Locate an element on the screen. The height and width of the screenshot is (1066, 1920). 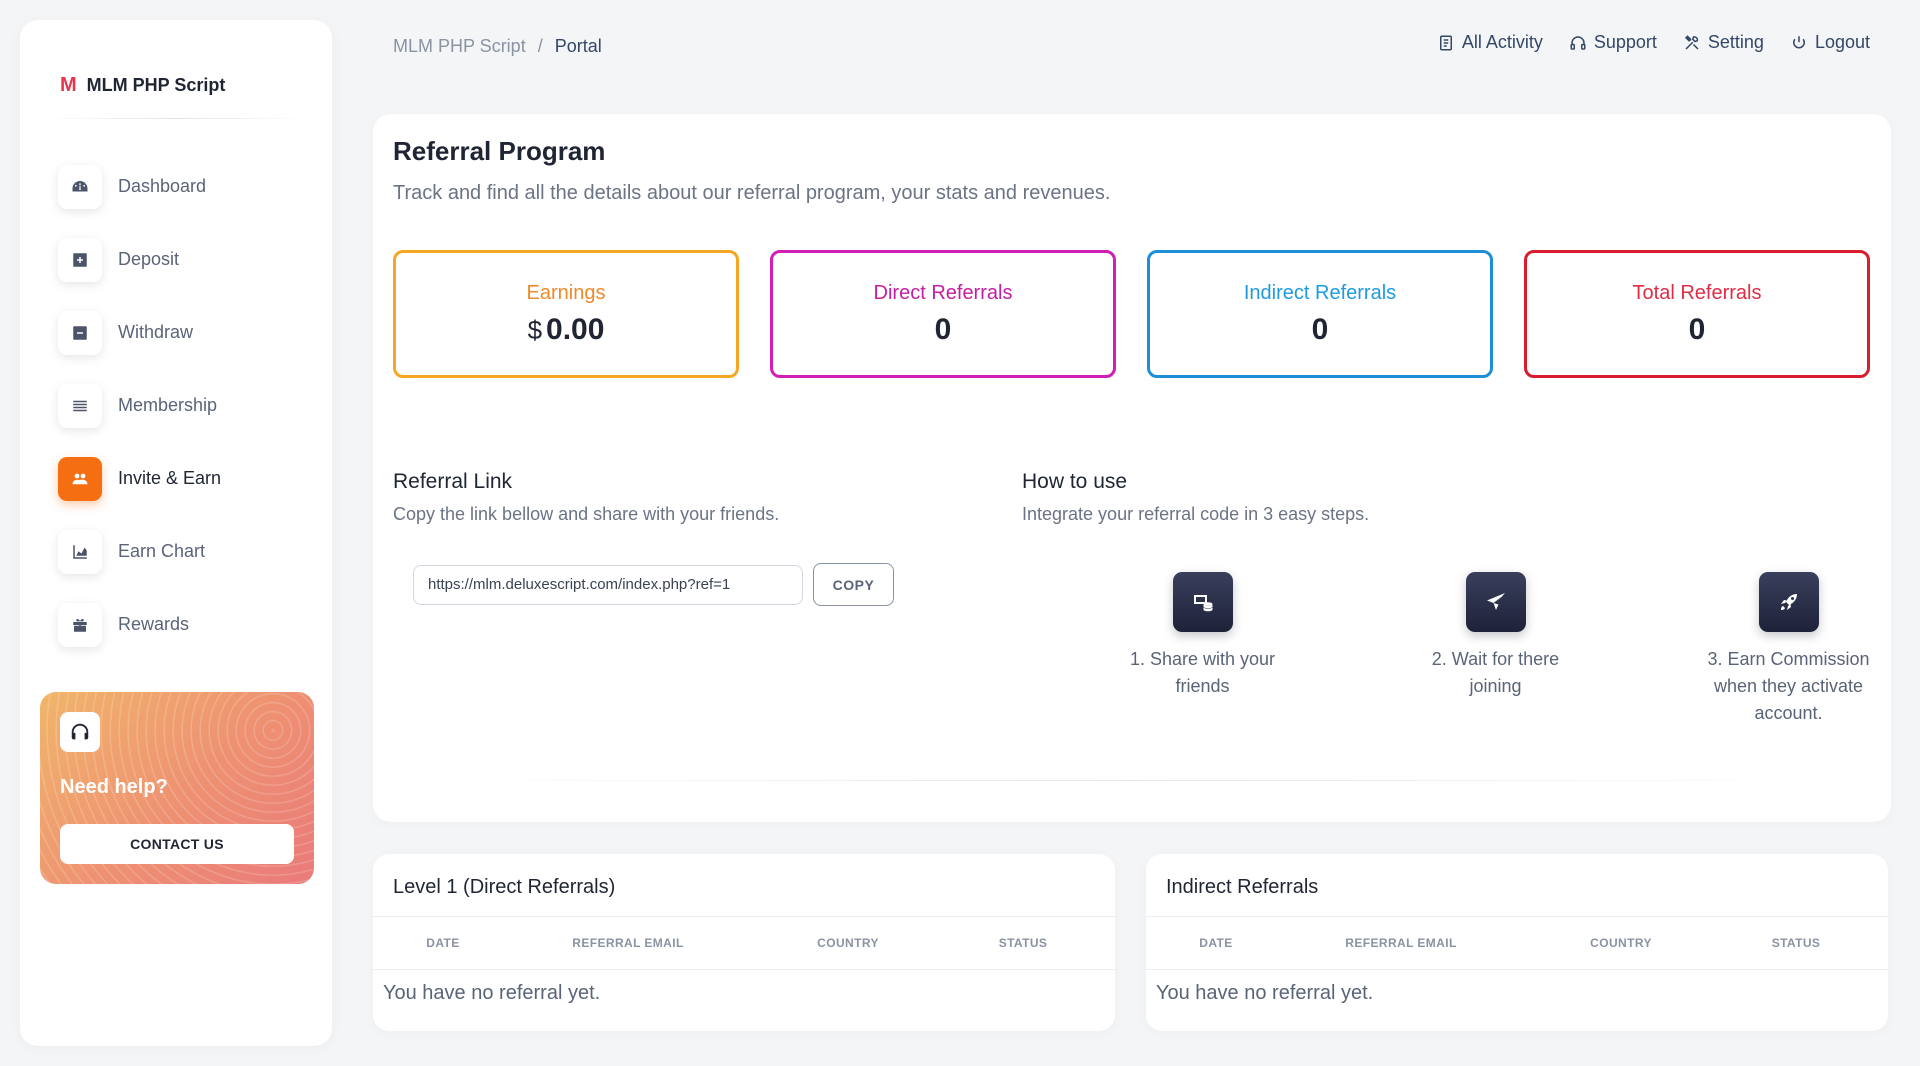
all-activity-label: All Activity is located at coordinates (1502, 42).